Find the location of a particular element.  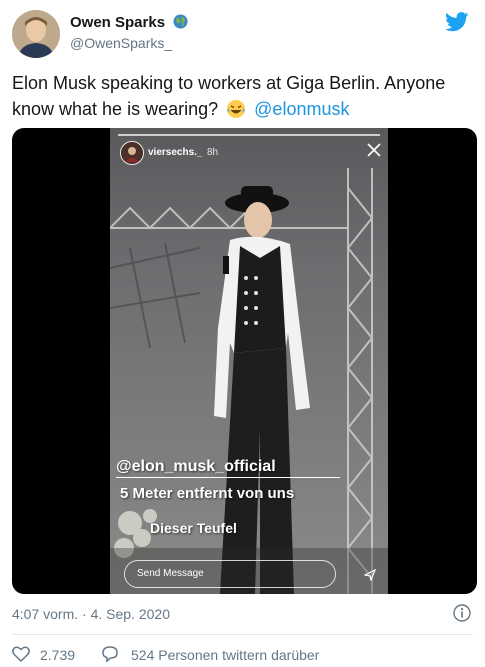

overlay-underline is located at coordinates (228, 477).